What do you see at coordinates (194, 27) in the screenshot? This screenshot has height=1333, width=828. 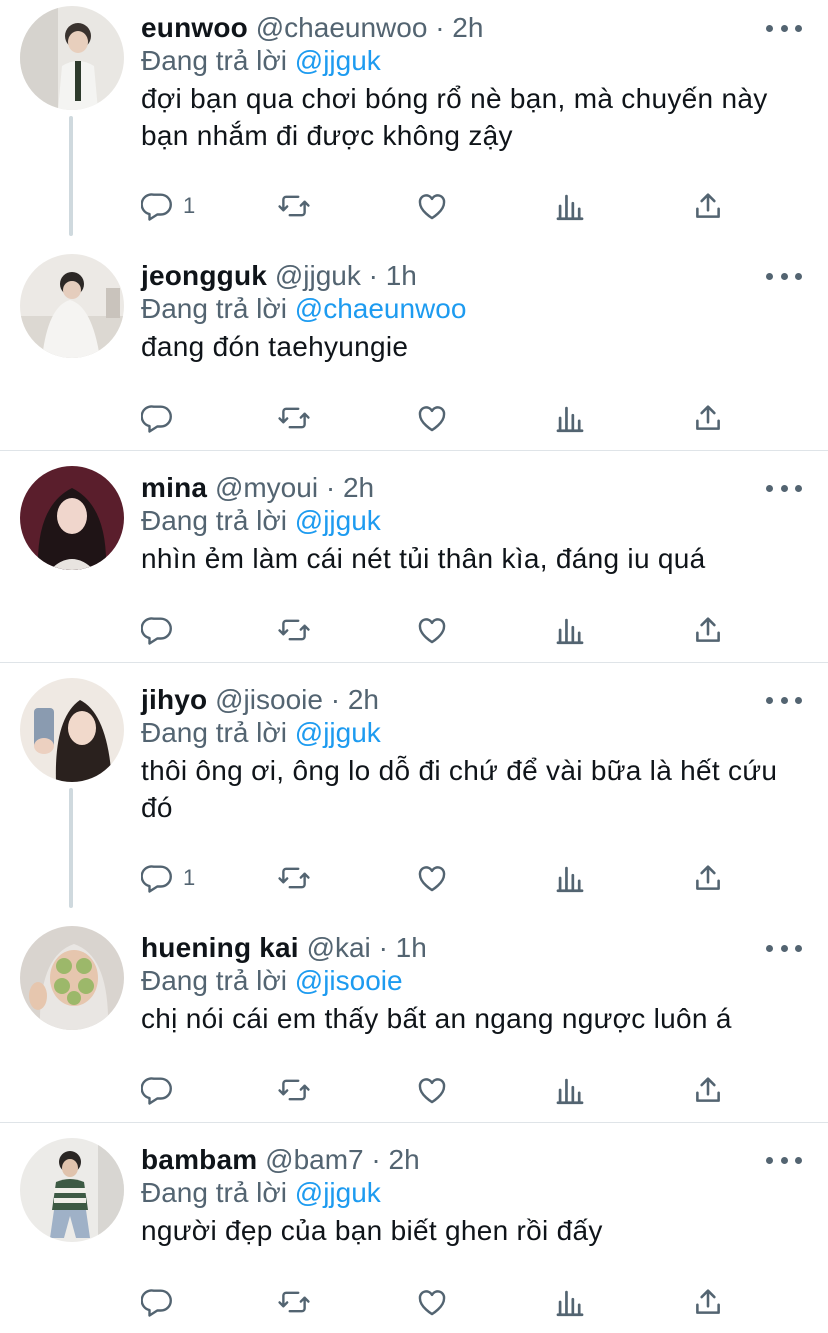 I see `display-name: eunwoo` at bounding box center [194, 27].